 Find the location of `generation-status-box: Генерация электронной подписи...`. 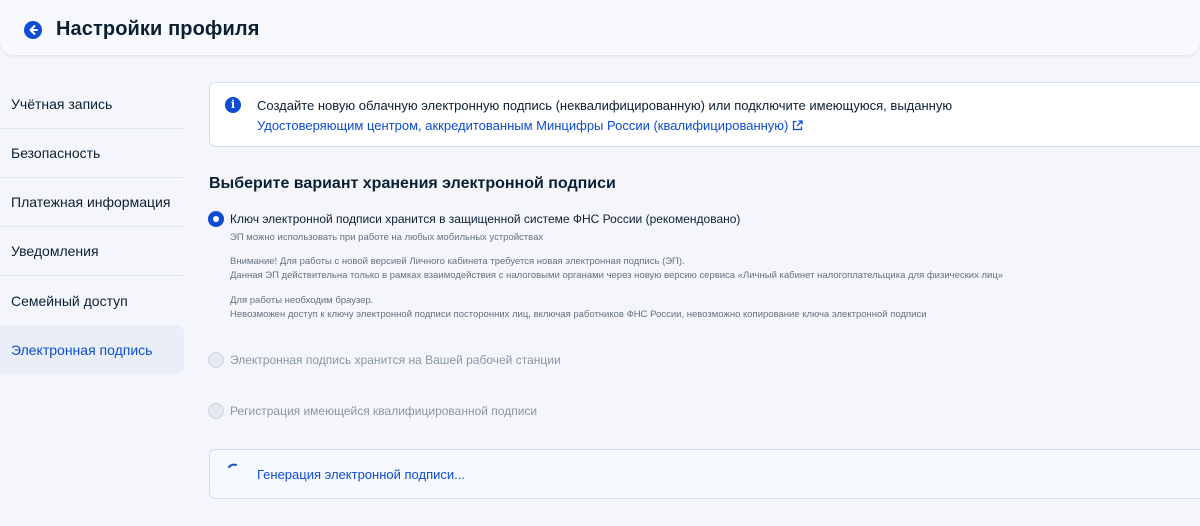

generation-status-box: Генерация электронной подписи... is located at coordinates (704, 474).